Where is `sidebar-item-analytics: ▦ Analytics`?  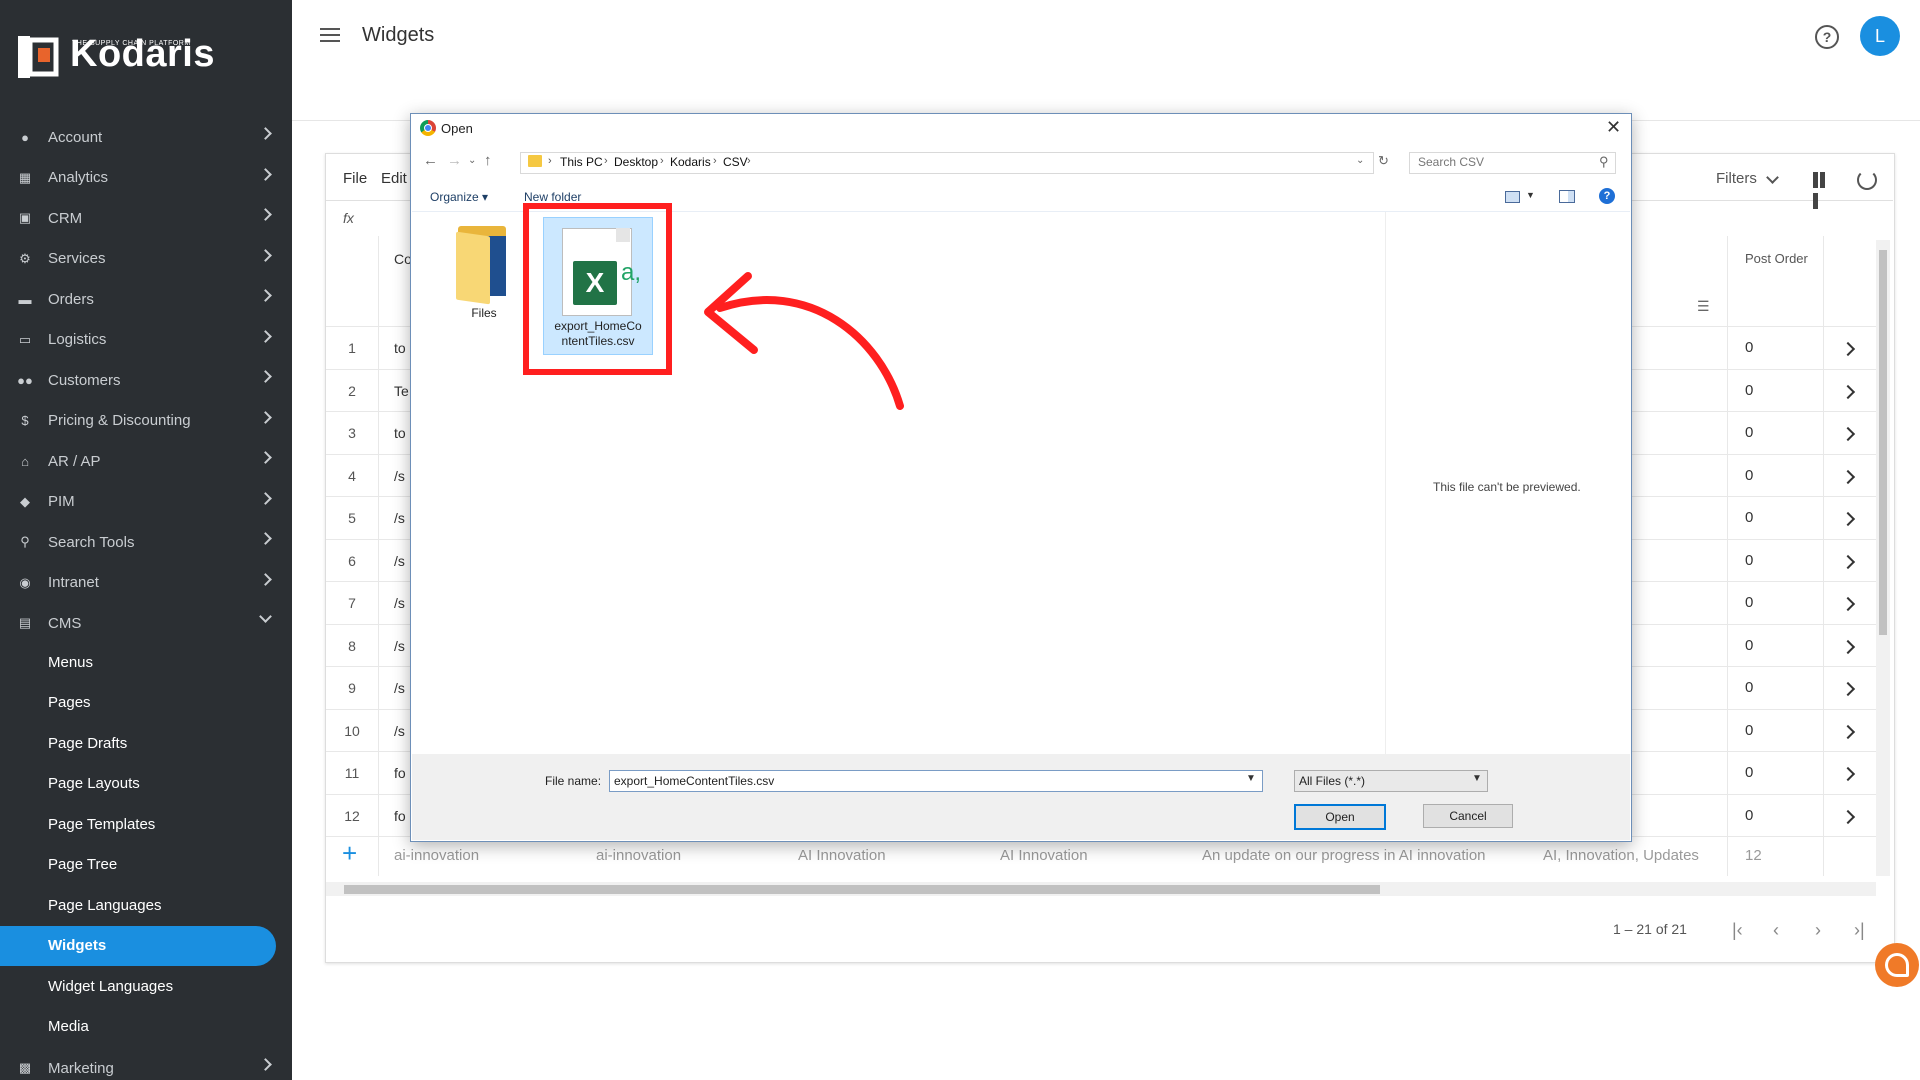 sidebar-item-analytics: ▦ Analytics is located at coordinates (146, 178).